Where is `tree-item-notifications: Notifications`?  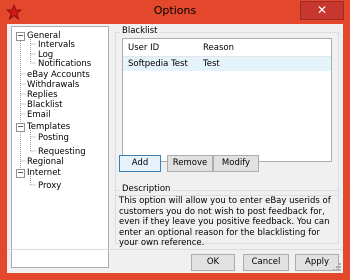
tree-item-notifications: Notifications is located at coordinates (64, 64).